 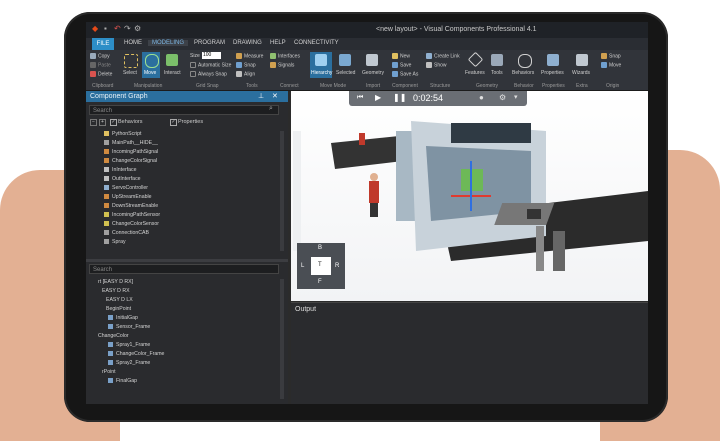 What do you see at coordinates (93, 122) in the screenshot?
I see `collapse-icon: −` at bounding box center [93, 122].